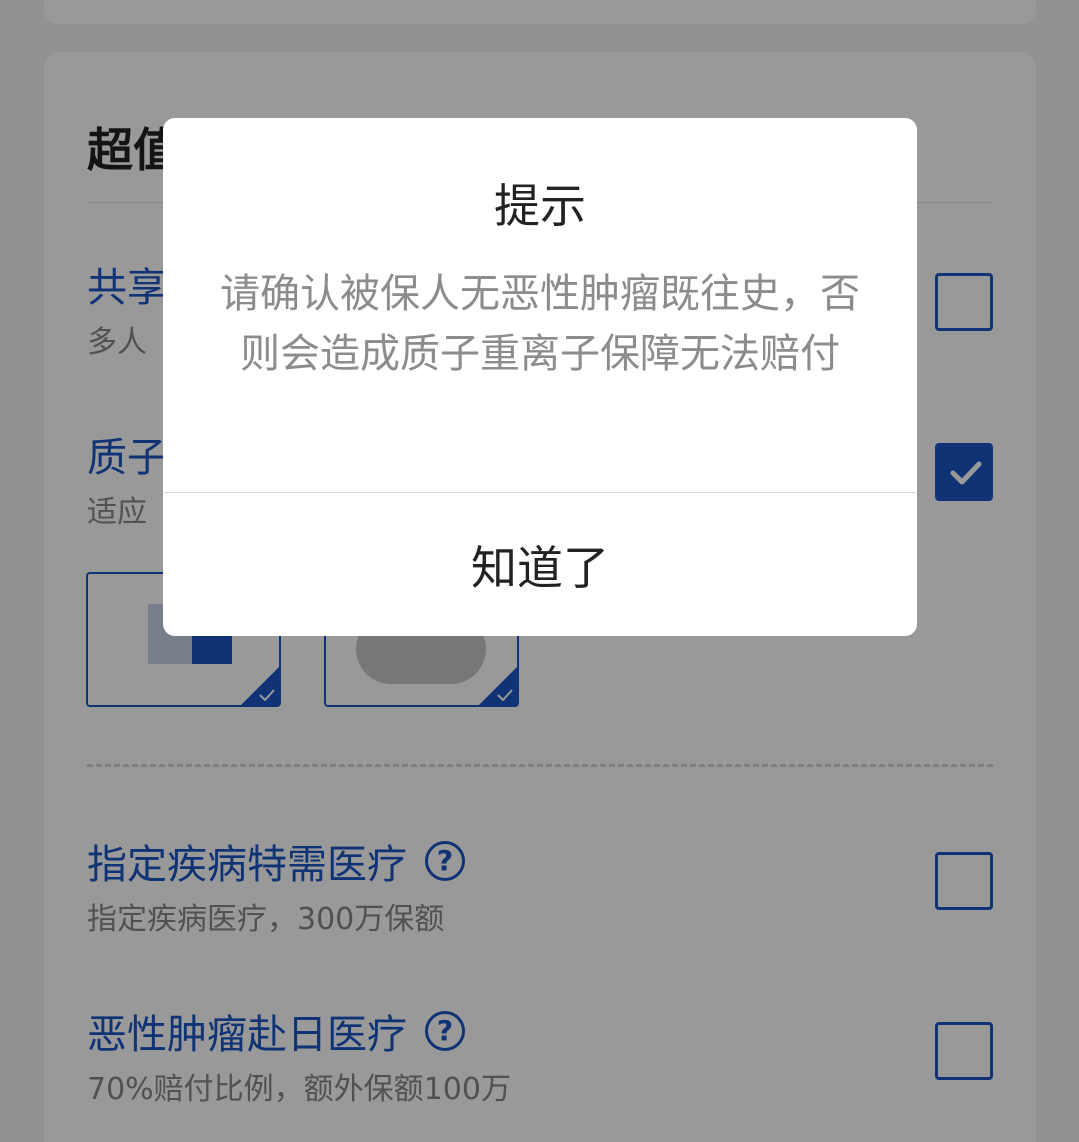  I want to click on confirm-button: 知道了, so click(540, 564).